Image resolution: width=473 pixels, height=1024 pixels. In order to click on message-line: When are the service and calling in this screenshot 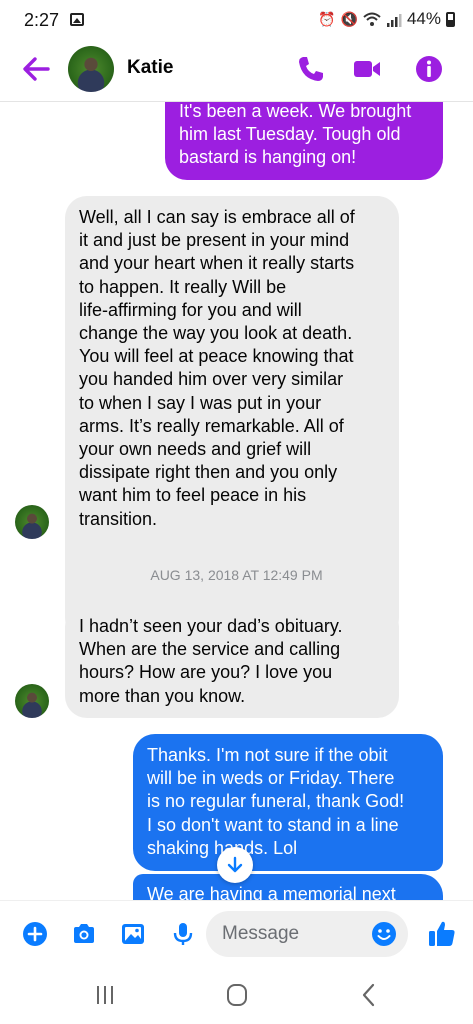, I will do `click(210, 649)`.